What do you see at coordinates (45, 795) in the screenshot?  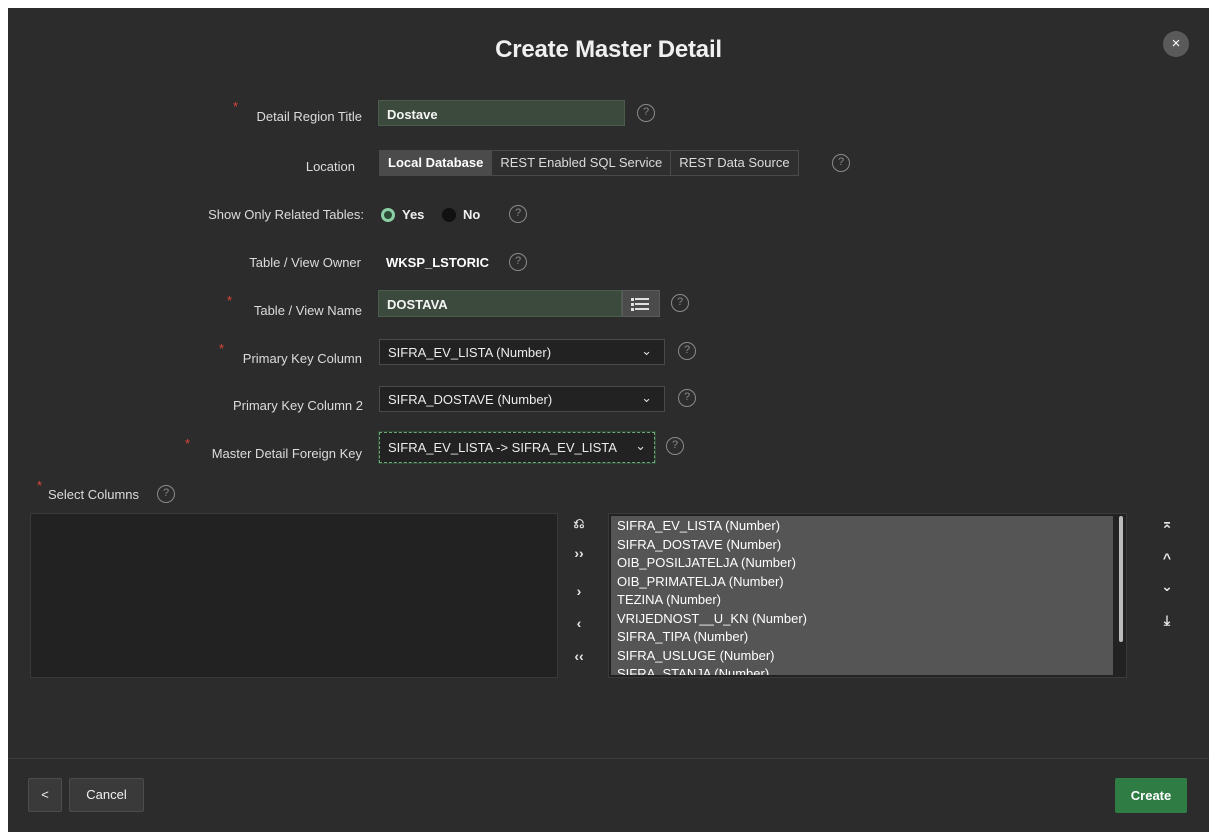 I see `back-button: <` at bounding box center [45, 795].